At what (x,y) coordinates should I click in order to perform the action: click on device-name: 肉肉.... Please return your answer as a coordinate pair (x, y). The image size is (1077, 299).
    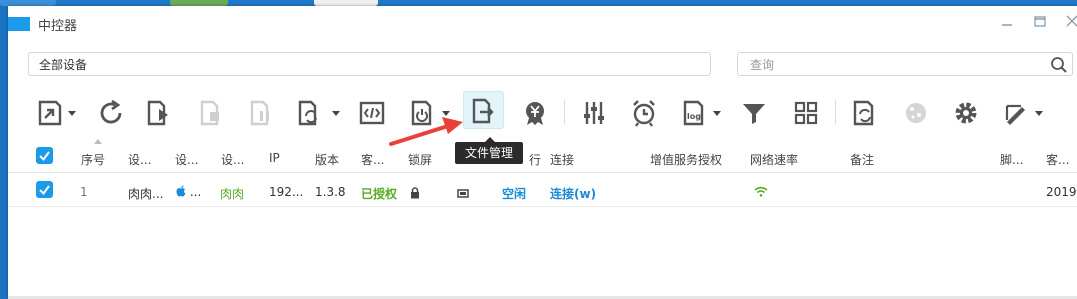
    Looking at the image, I should click on (145, 193).